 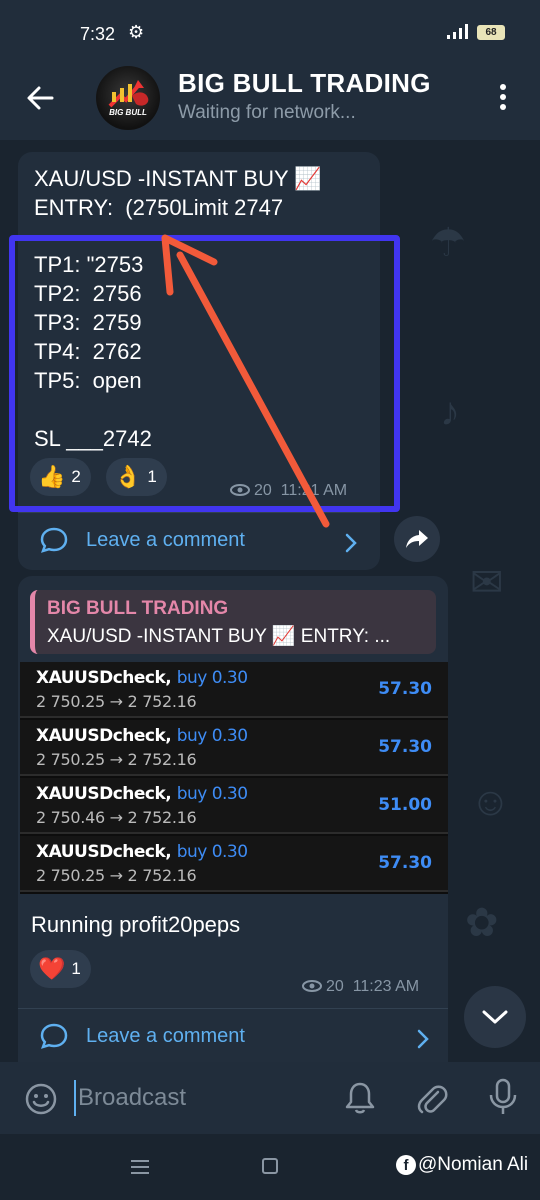 I want to click on reaction-heart: ❤️ 1, so click(x=60, y=969).